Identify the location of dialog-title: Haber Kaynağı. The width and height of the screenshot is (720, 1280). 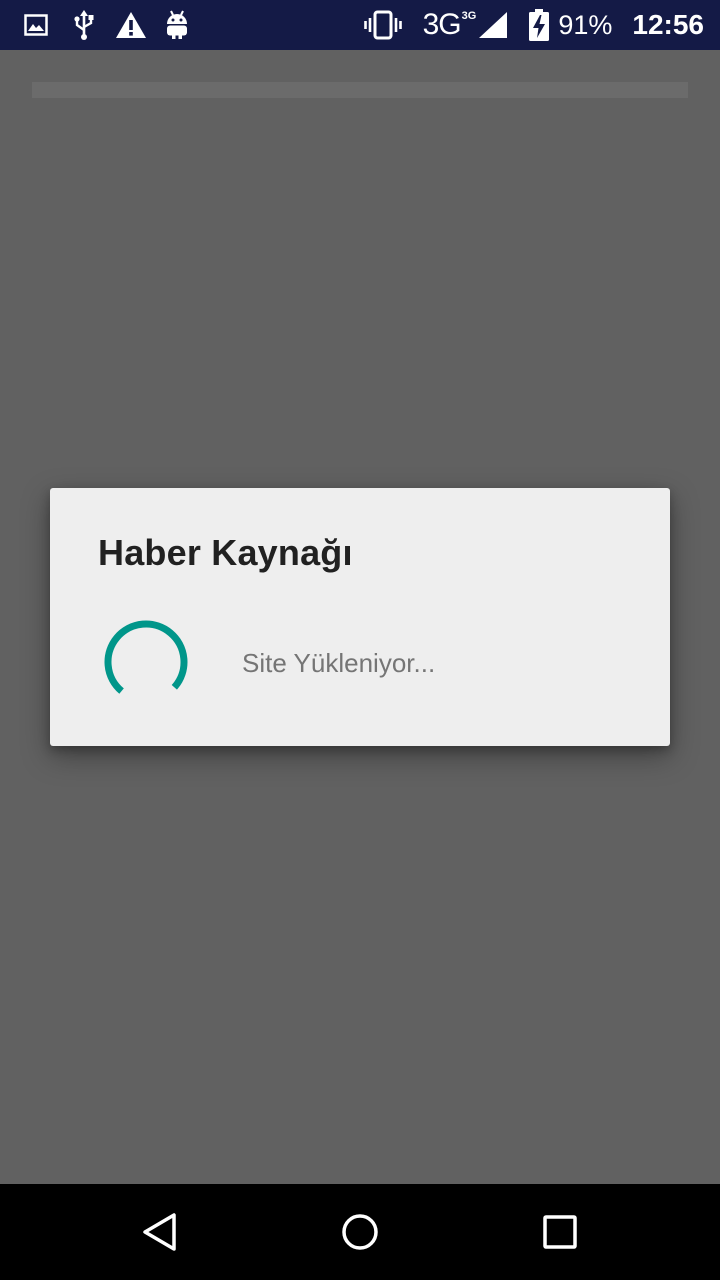
(225, 552).